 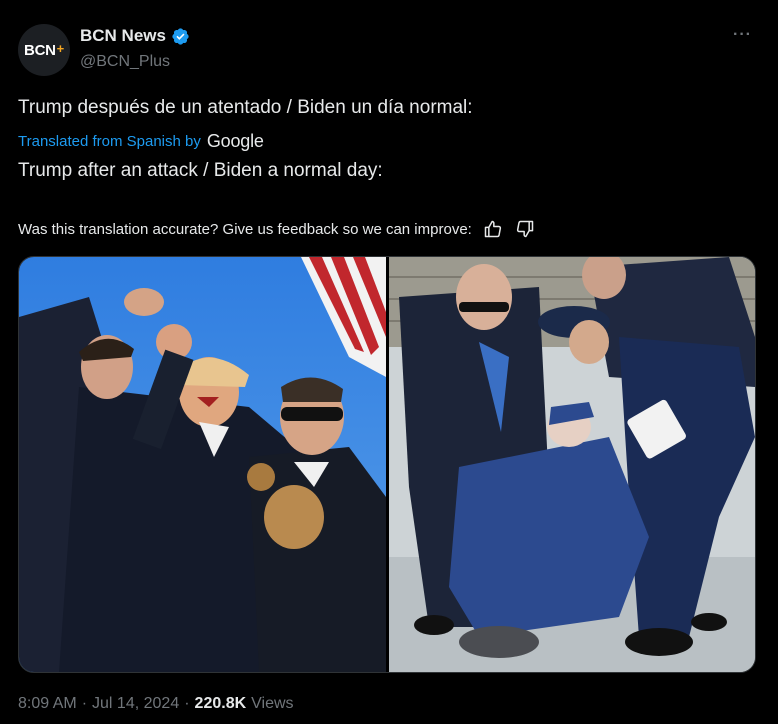 What do you see at coordinates (742, 35) in the screenshot?
I see `more-dots-icon: ···` at bounding box center [742, 35].